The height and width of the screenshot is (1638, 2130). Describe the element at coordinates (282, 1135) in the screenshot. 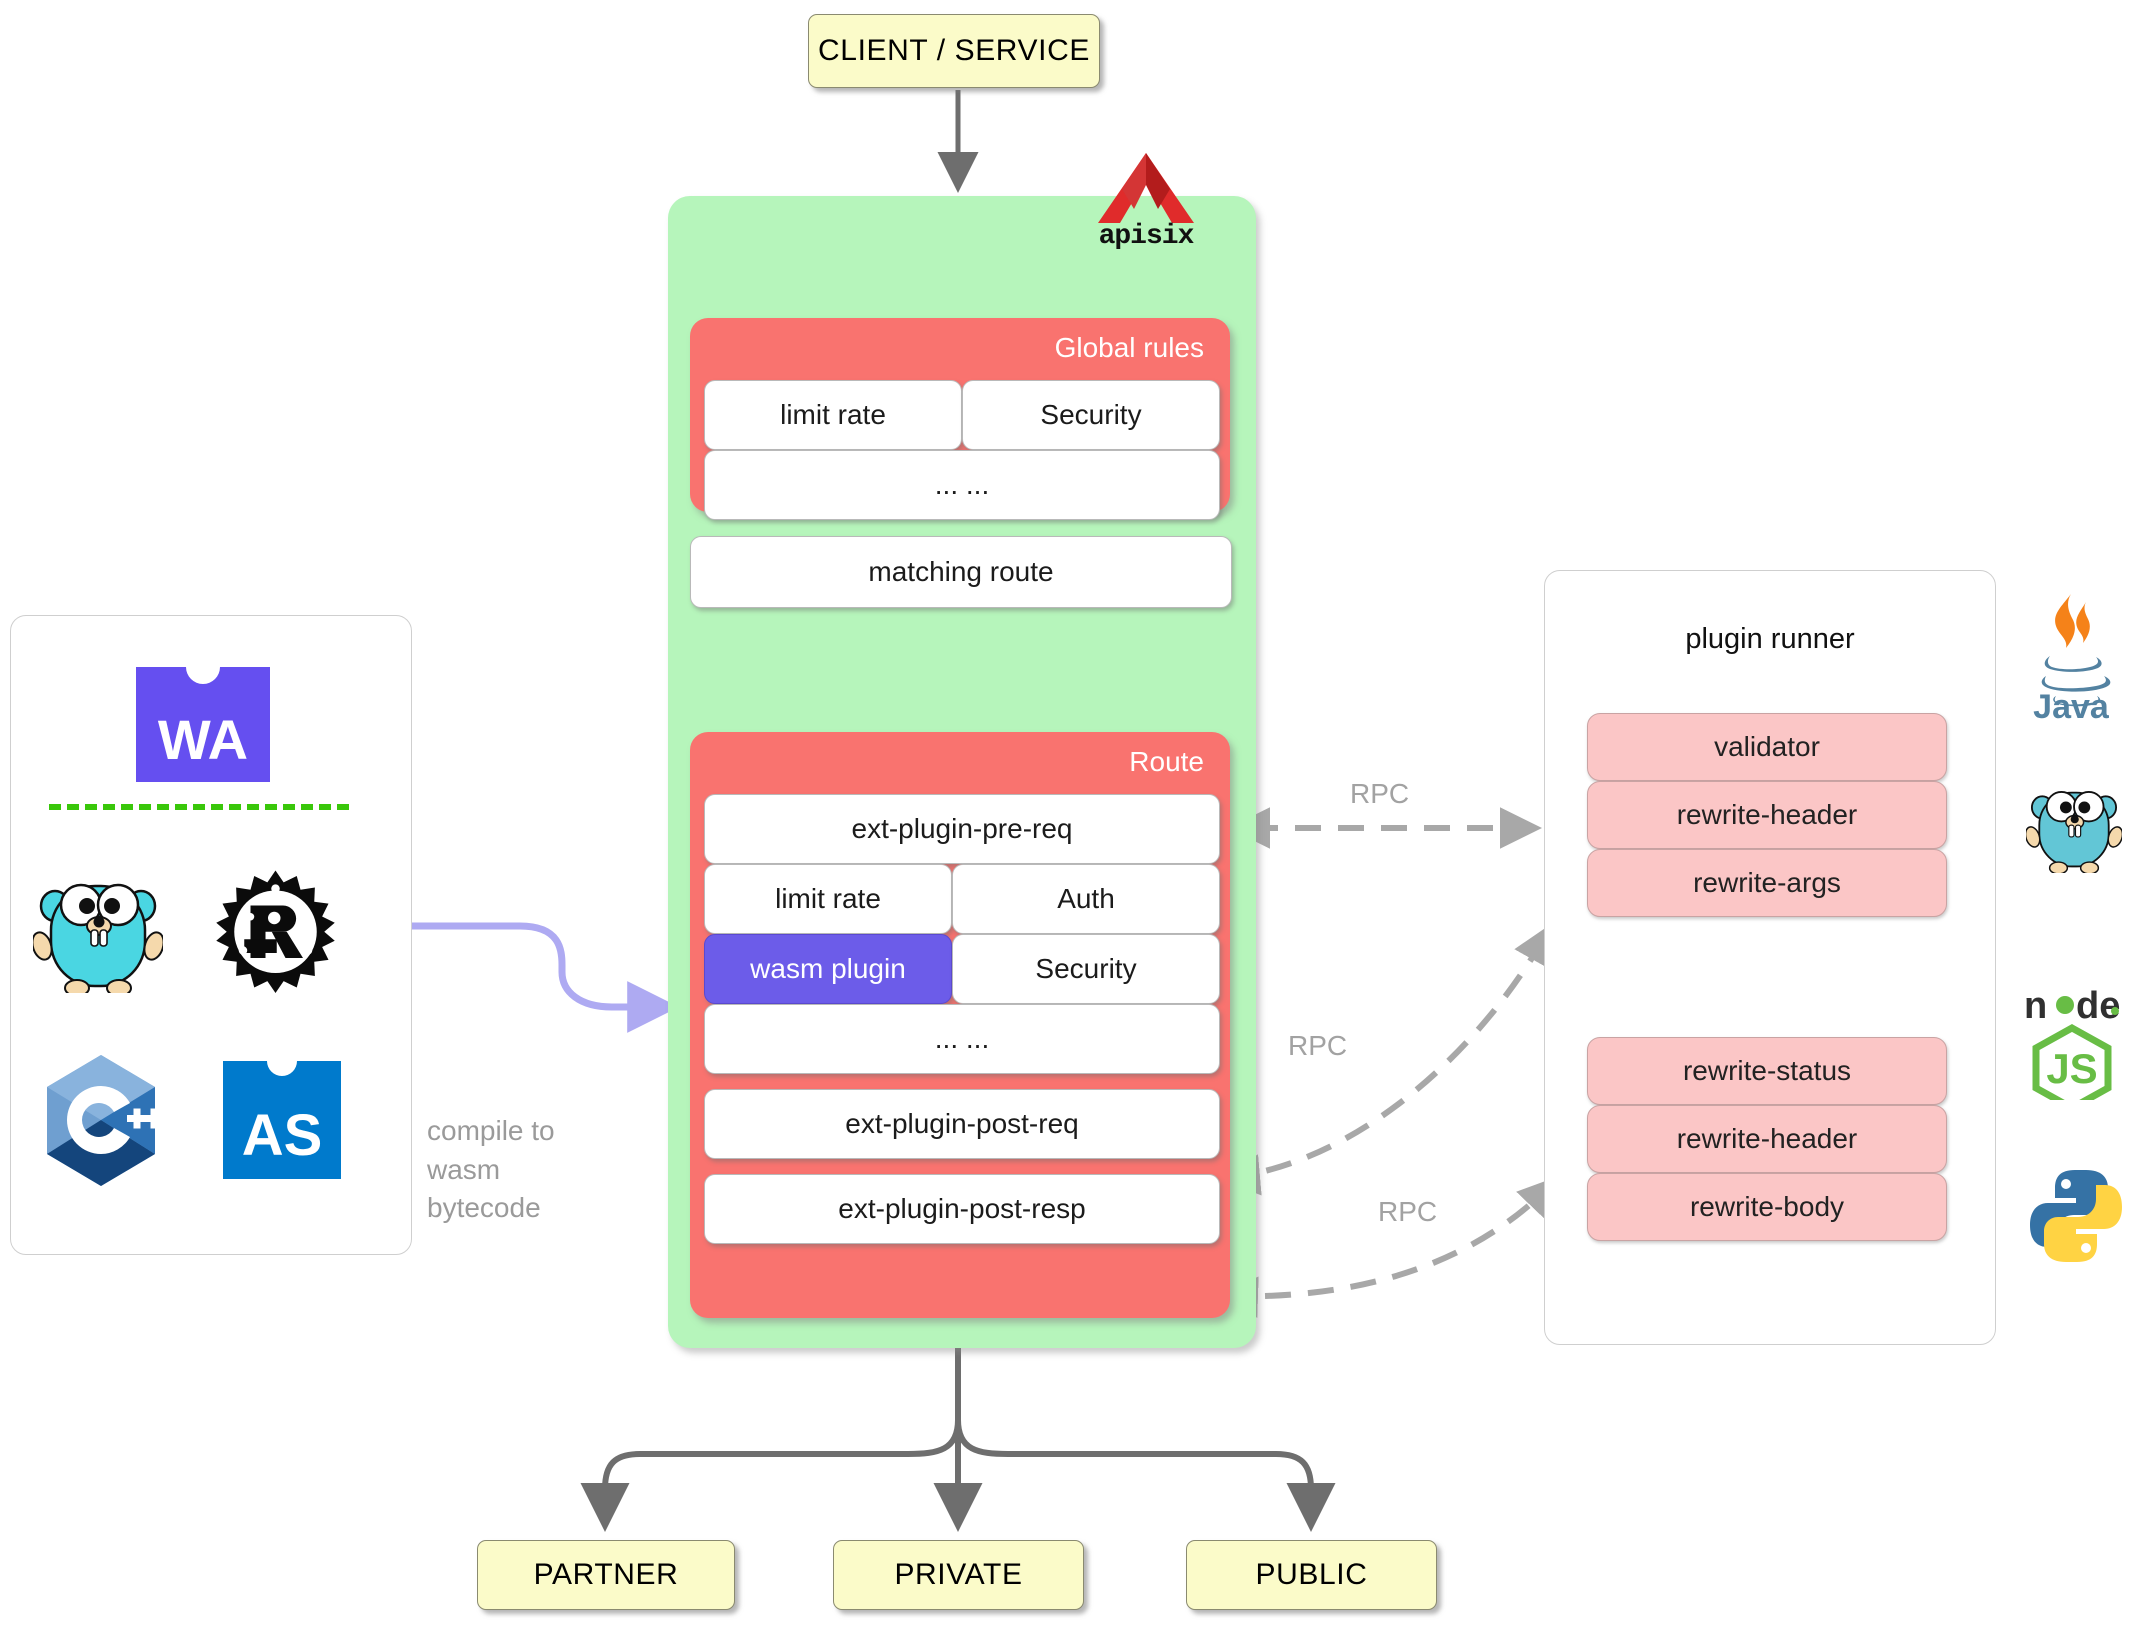

I see `svg-text: AS` at that location.